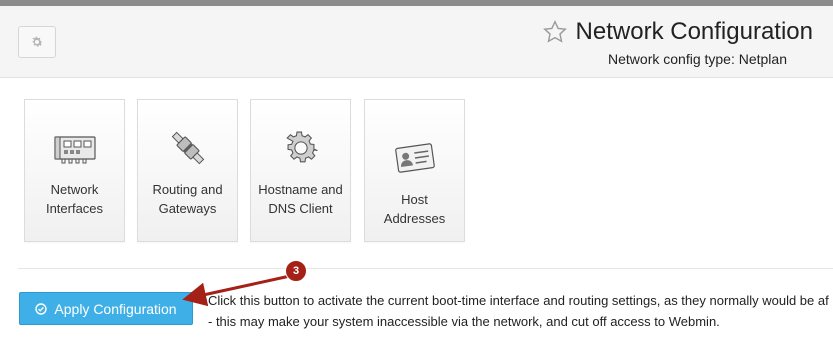  What do you see at coordinates (555, 32) in the screenshot?
I see `star-icon` at bounding box center [555, 32].